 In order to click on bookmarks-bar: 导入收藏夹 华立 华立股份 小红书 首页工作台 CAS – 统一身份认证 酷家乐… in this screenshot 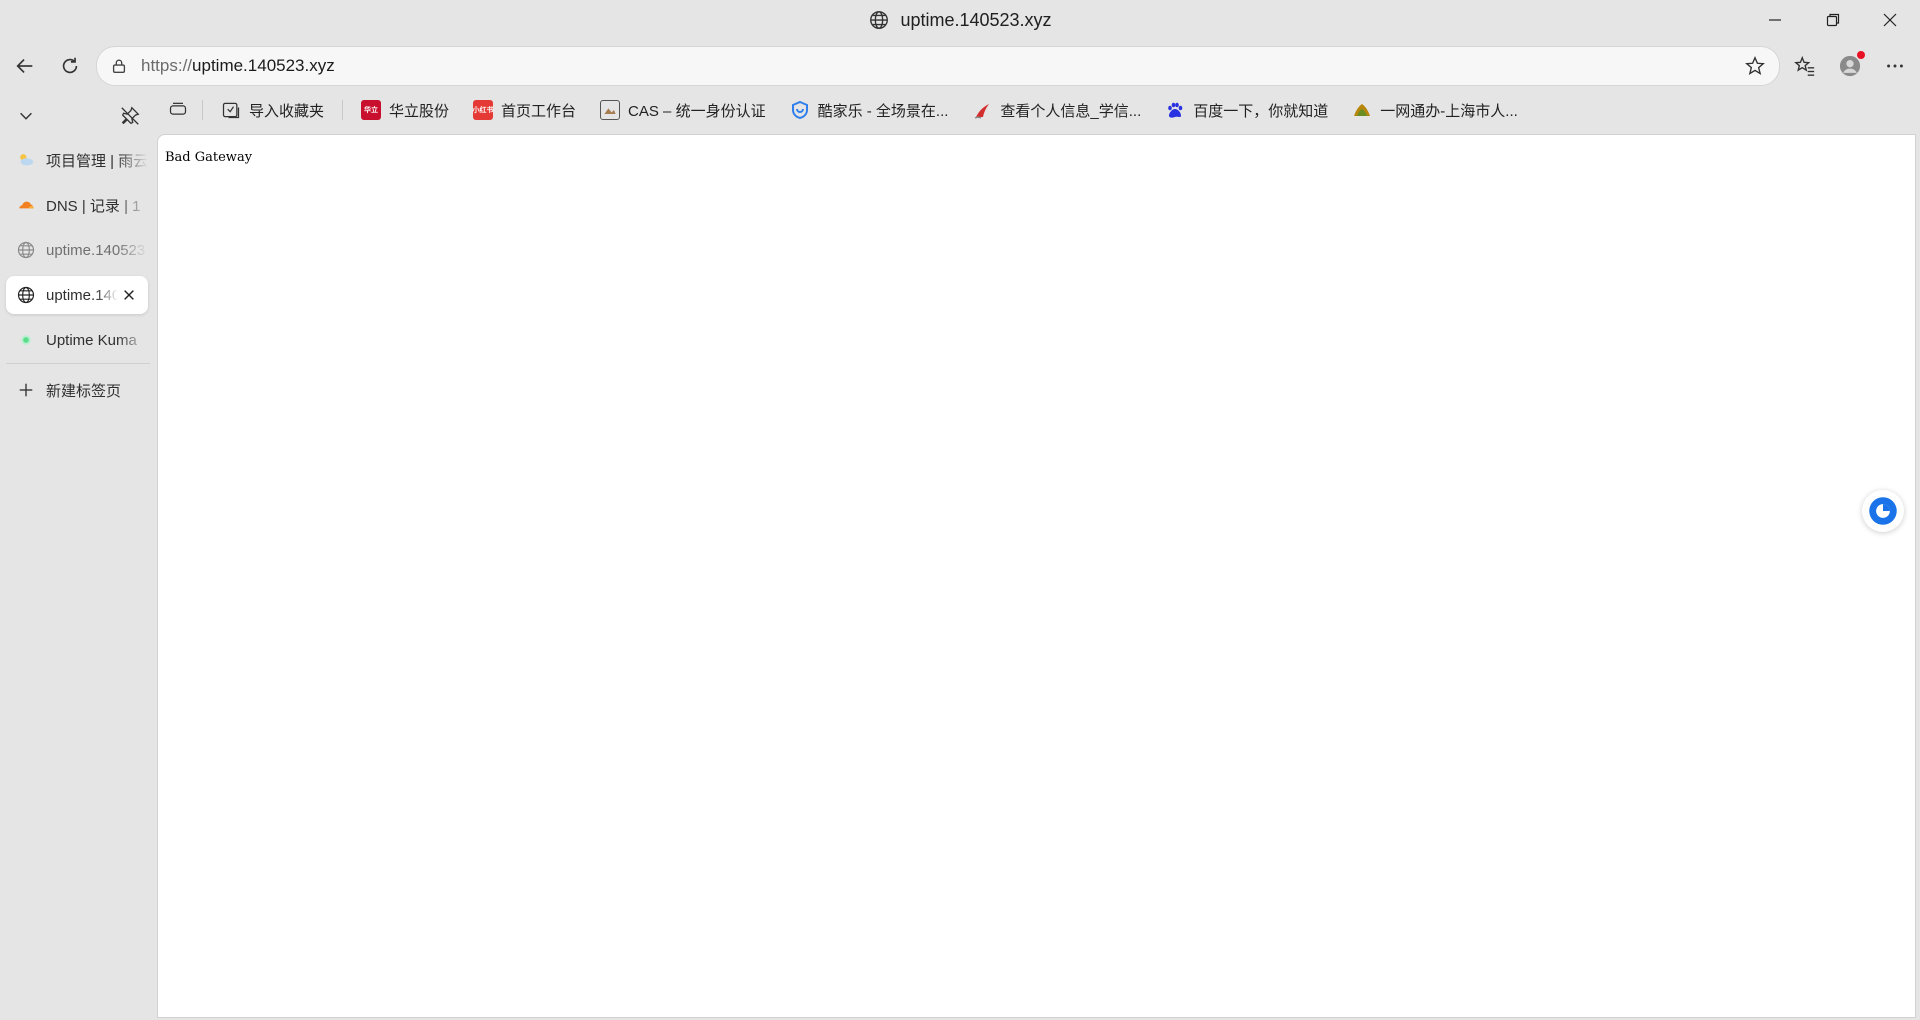, I will do `click(845, 110)`.